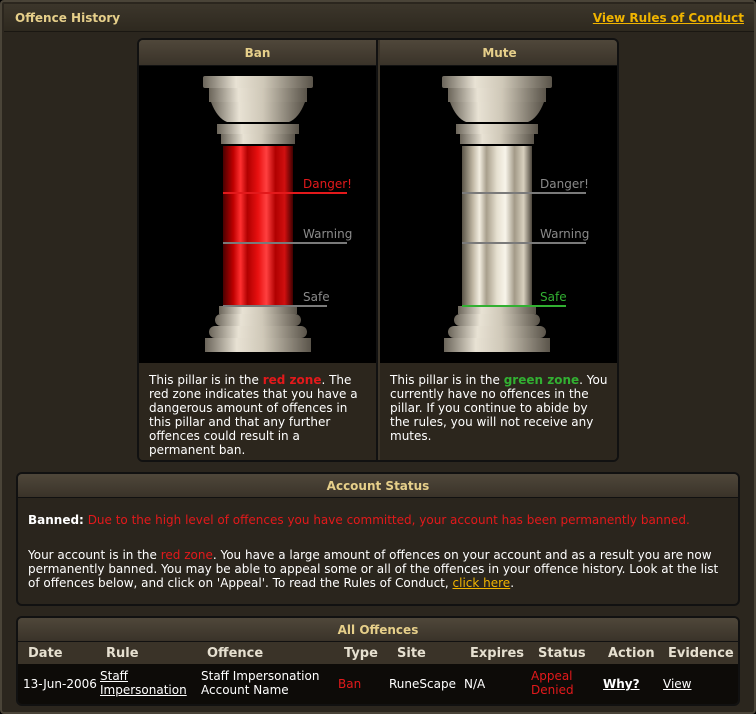 This screenshot has width=756, height=714. Describe the element at coordinates (512, 583) in the screenshot. I see `status-text-end: .` at that location.